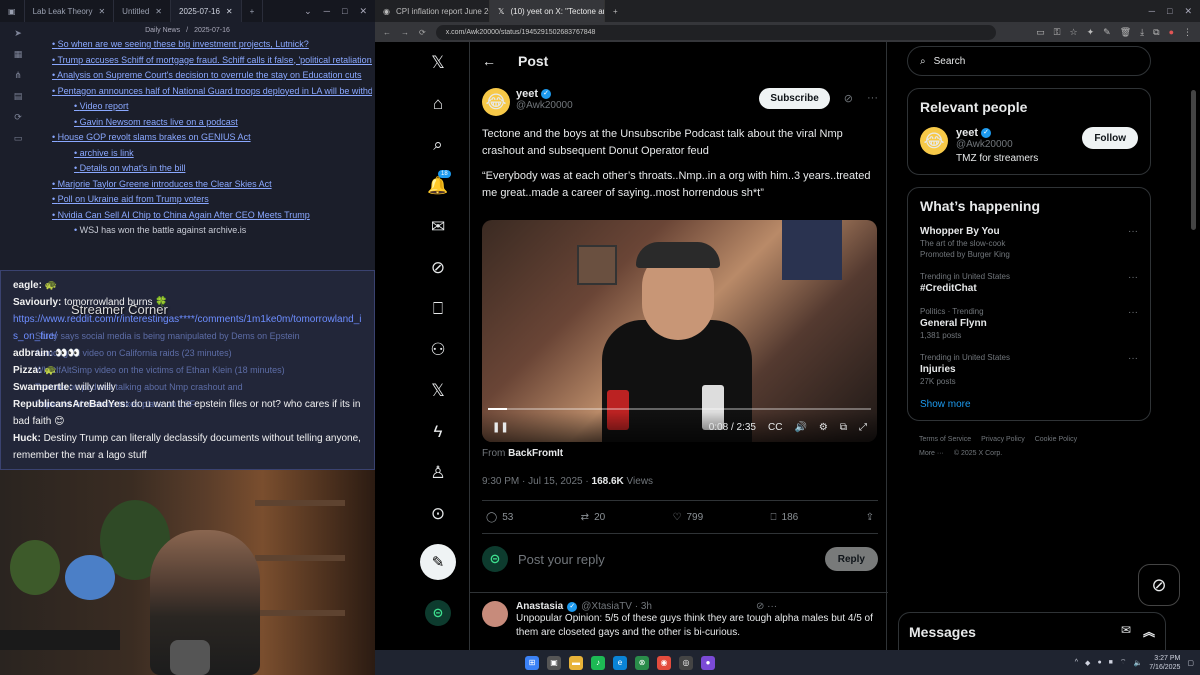  What do you see at coordinates (547, 11) in the screenshot?
I see `browser-tab-active: 𝕏(10) yeet on X: "Tectone and✕` at bounding box center [547, 11].